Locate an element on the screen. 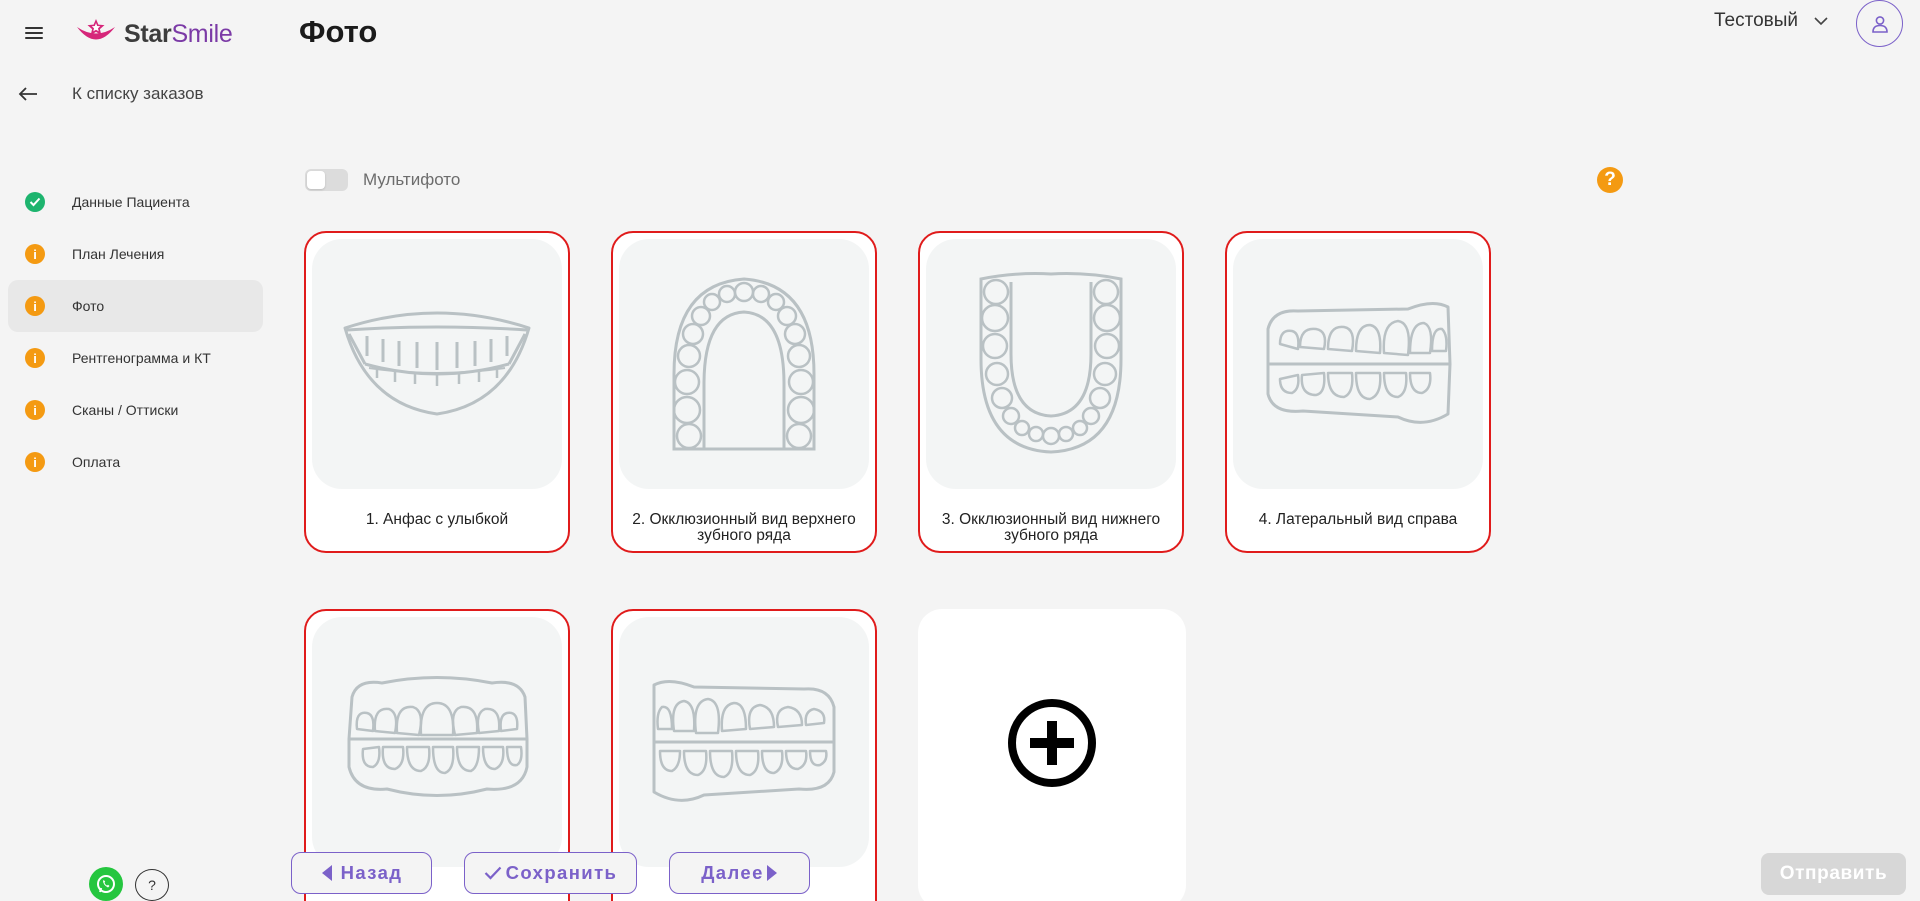 The image size is (1920, 901). step-scans: i Сканы / Оттиски is located at coordinates (135, 410).